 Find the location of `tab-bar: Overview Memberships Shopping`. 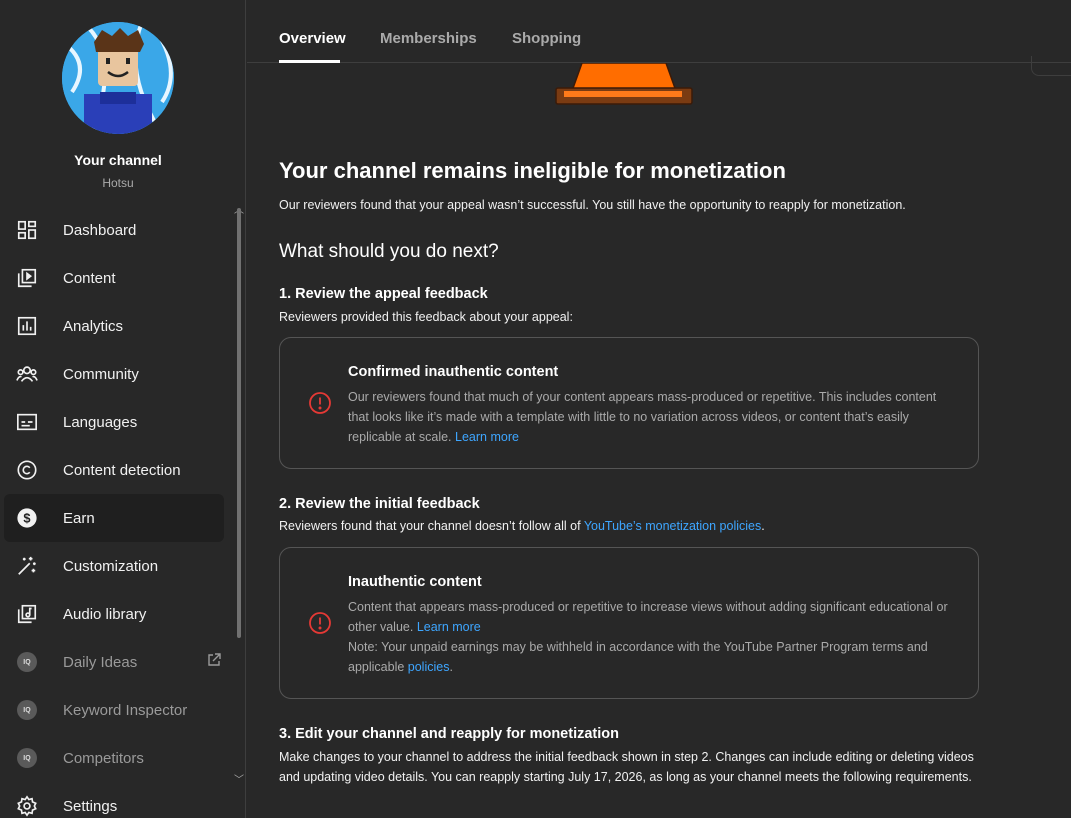

tab-bar: Overview Memberships Shopping is located at coordinates (659, 31).